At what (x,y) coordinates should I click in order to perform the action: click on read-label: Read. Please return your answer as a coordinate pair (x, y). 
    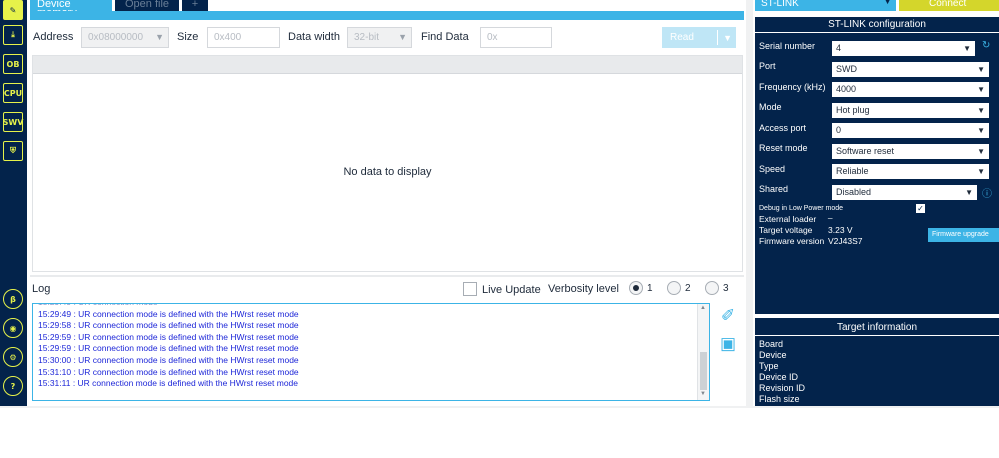
    Looking at the image, I should click on (682, 37).